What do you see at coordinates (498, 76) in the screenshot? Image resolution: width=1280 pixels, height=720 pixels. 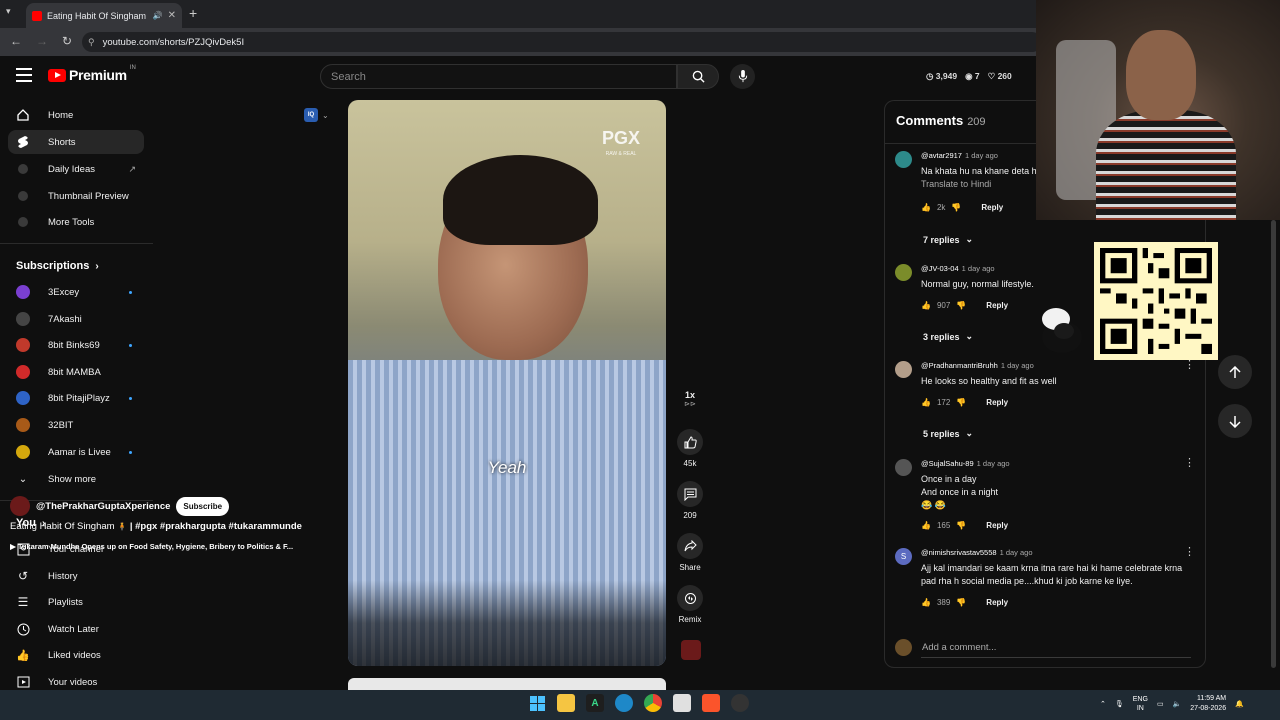 I see `search-input: Search` at bounding box center [498, 76].